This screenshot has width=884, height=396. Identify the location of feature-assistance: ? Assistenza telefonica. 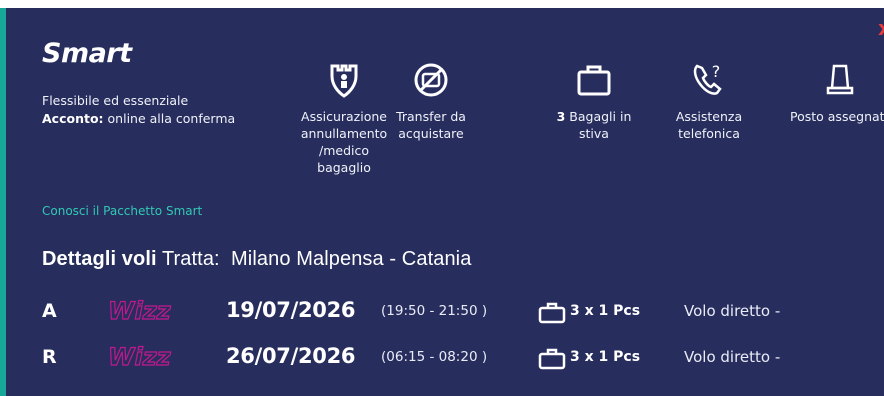
(709, 101).